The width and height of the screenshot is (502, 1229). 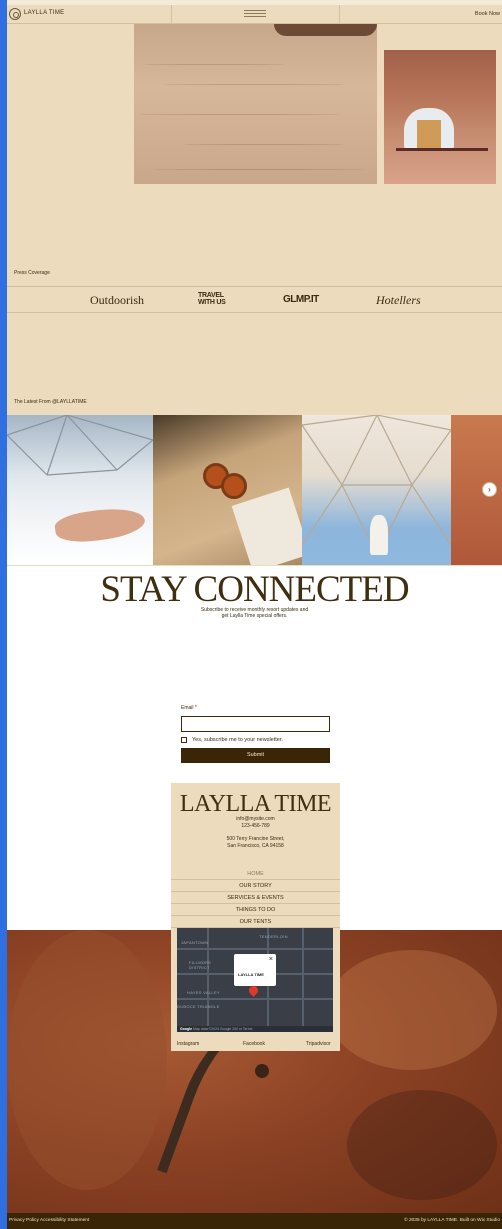 What do you see at coordinates (49, 1221) in the screenshot?
I see `legal-links: Privacy Policy Accessibility Statement` at bounding box center [49, 1221].